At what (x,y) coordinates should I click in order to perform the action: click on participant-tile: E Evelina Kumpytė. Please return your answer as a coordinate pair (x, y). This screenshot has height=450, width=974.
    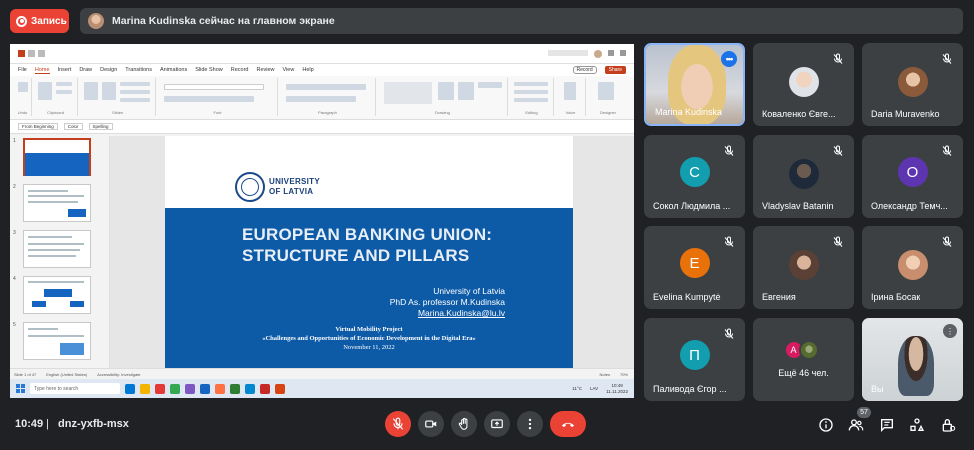
    Looking at the image, I should click on (694, 267).